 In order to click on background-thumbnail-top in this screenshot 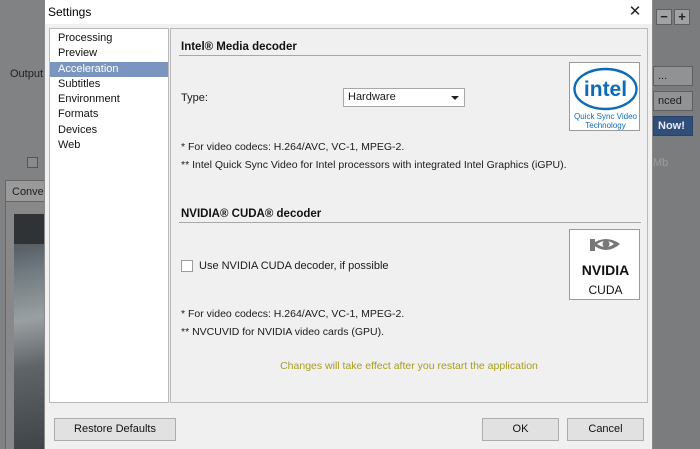, I will do `click(29, 229)`.